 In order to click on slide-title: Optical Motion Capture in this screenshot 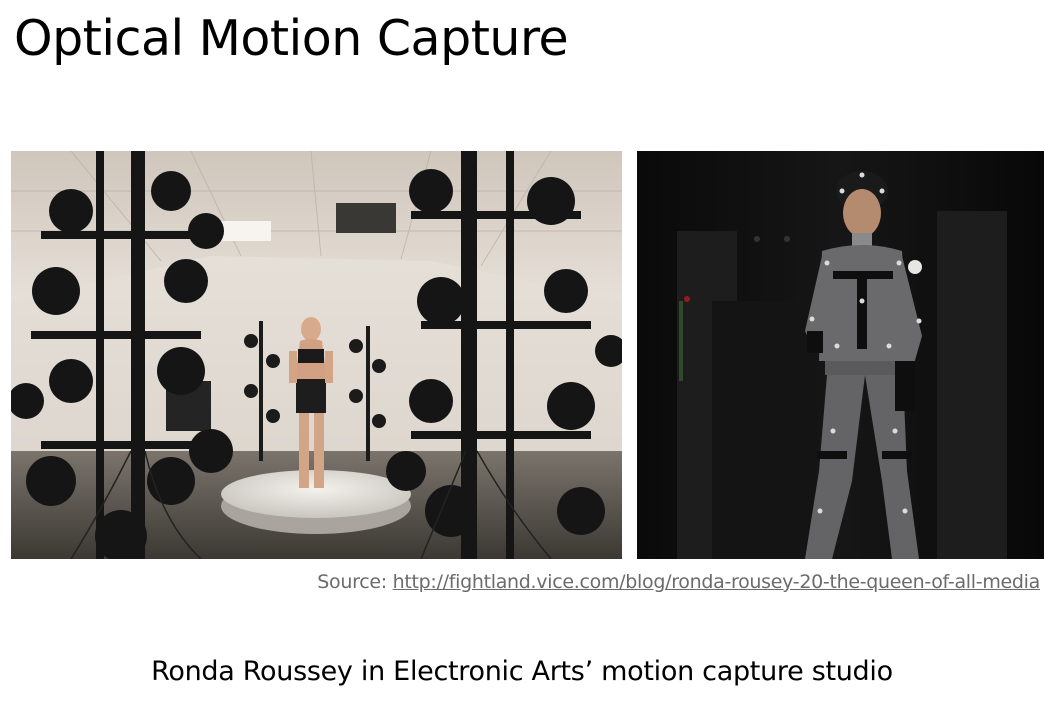, I will do `click(291, 38)`.